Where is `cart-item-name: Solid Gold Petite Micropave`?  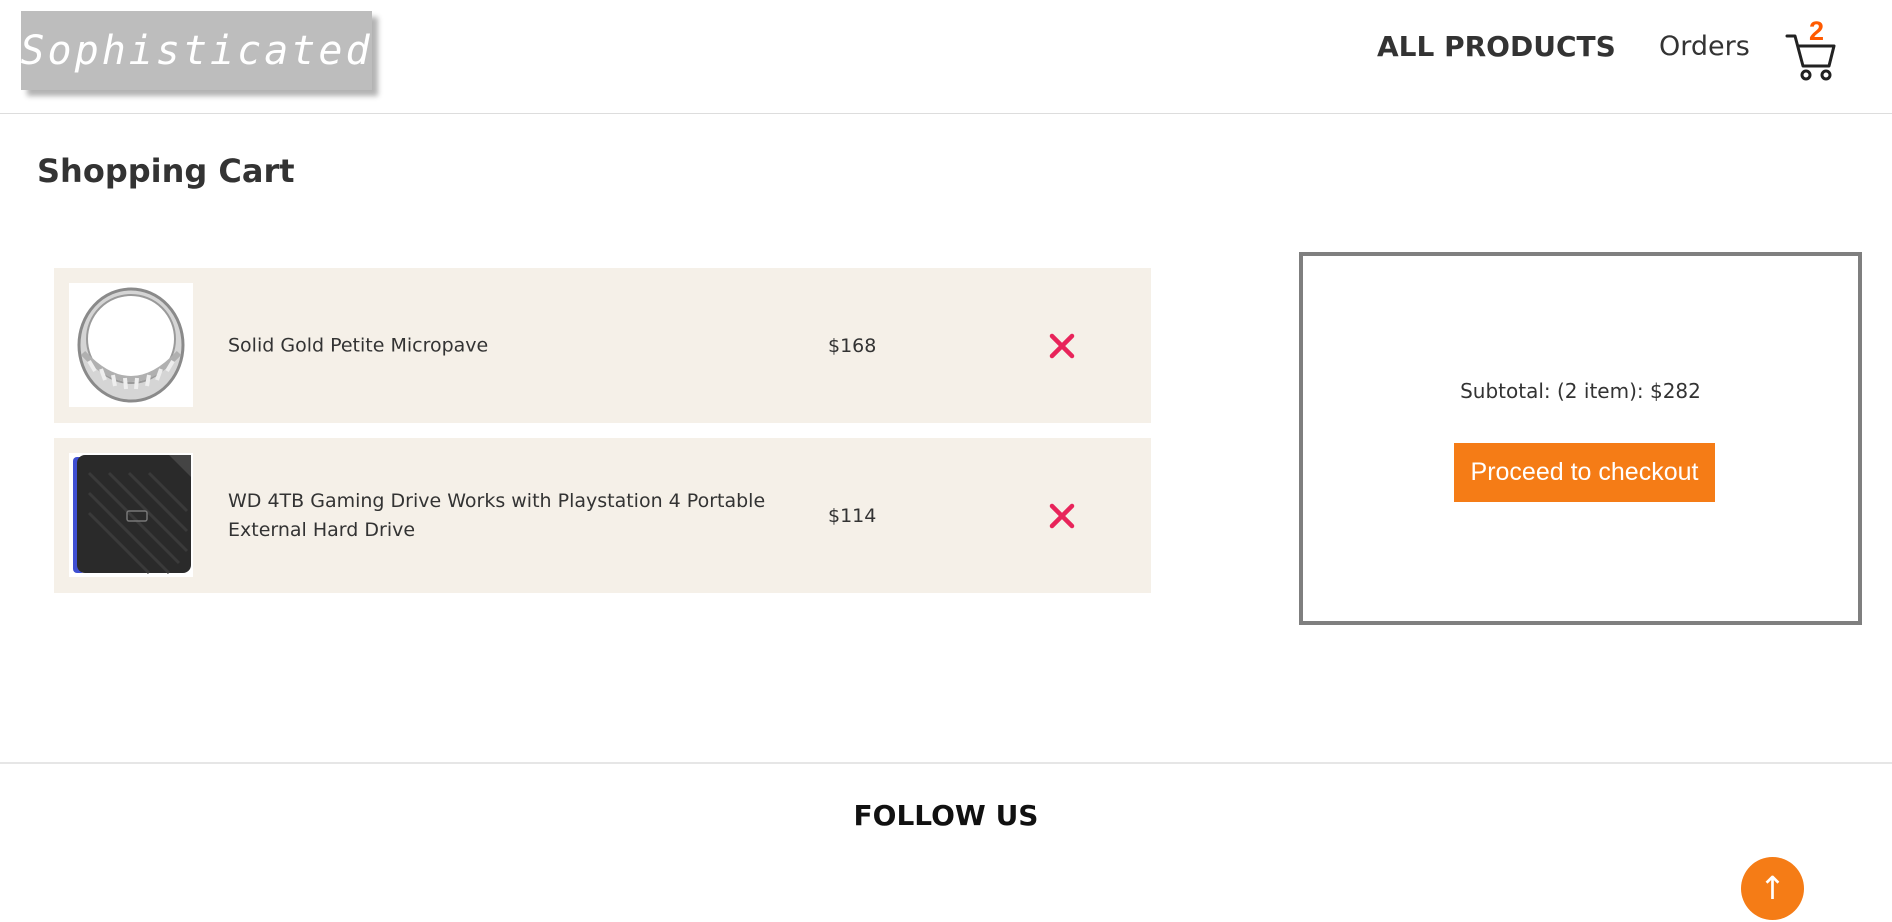
cart-item-name: Solid Gold Petite Micropave is located at coordinates (508, 345).